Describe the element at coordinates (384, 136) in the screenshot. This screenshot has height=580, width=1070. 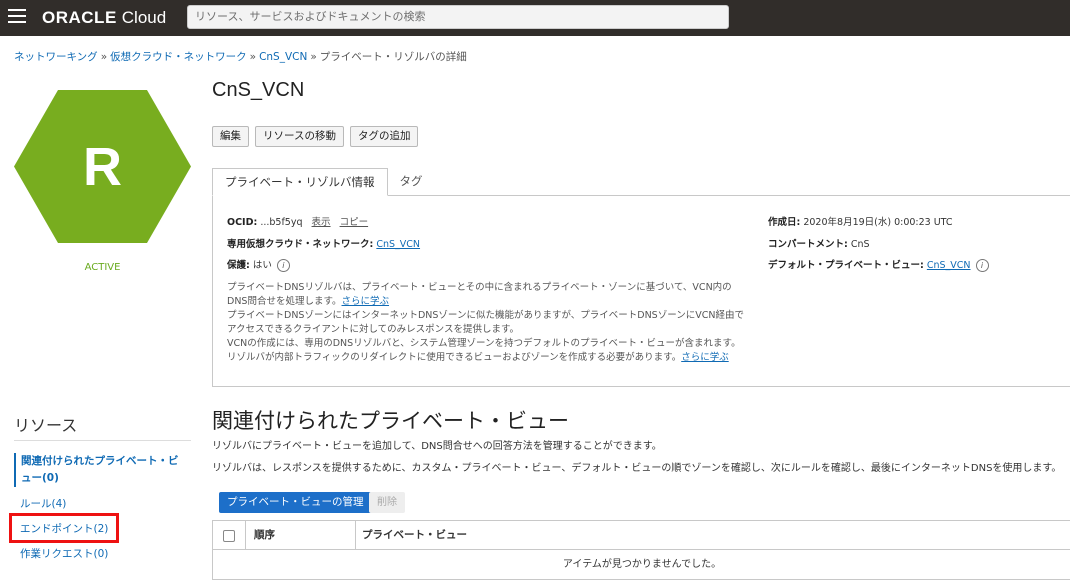
I see `add-tags-button: タグの追加` at that location.